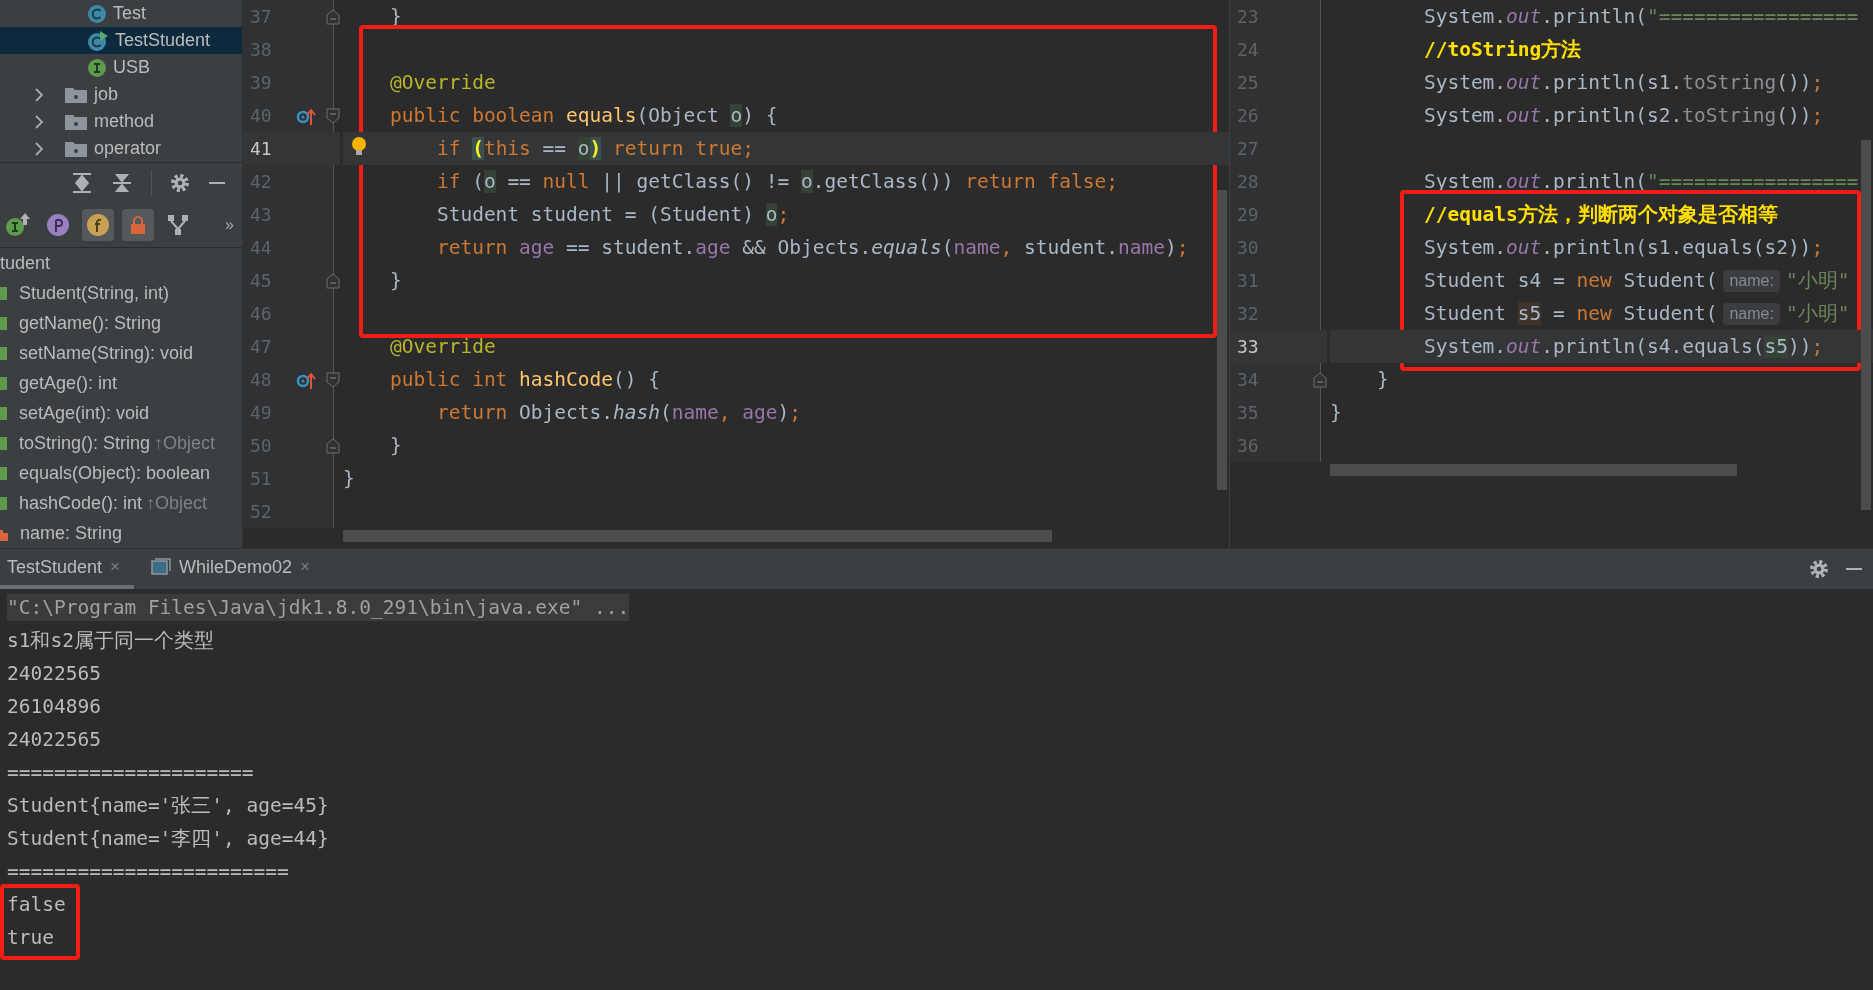 Image resolution: width=1873 pixels, height=990 pixels. I want to click on console-output: s1和s2属于同一个类型, so click(110, 641).